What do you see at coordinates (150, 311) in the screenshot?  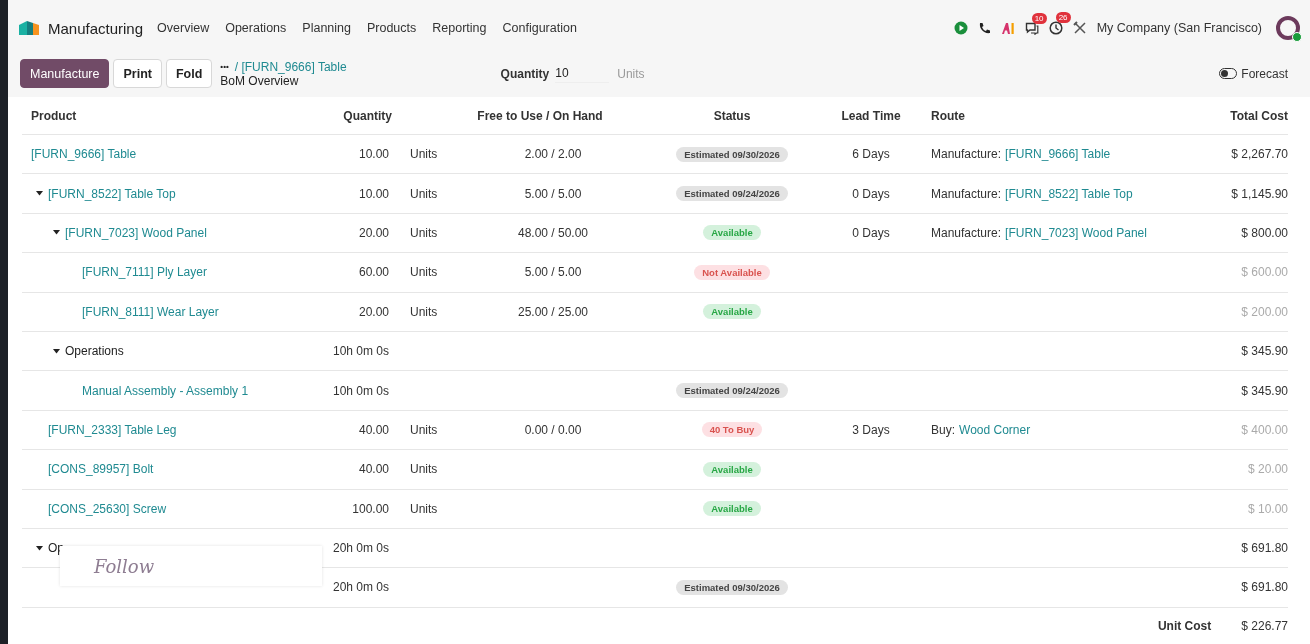 I see `product-name: [FURN_8111] Wear Layer` at bounding box center [150, 311].